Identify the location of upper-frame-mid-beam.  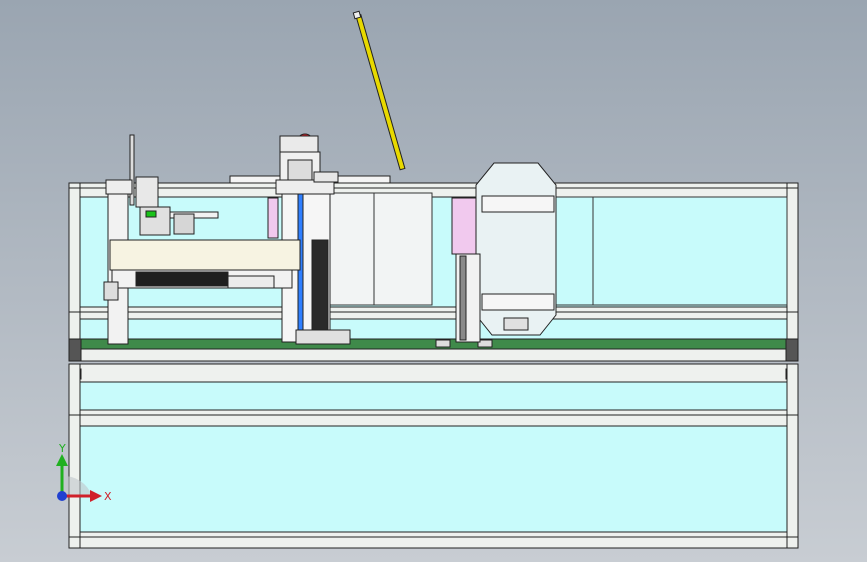
(433, 313).